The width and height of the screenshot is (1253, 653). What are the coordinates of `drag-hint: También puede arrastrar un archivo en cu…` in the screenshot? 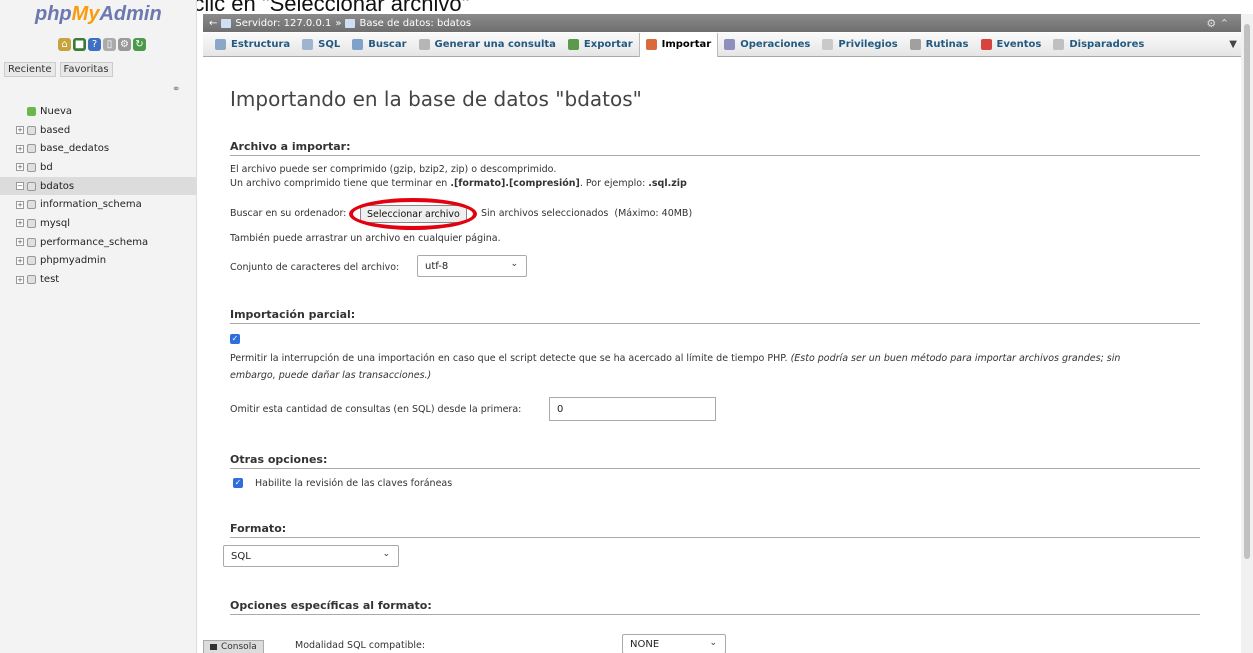 It's located at (365, 238).